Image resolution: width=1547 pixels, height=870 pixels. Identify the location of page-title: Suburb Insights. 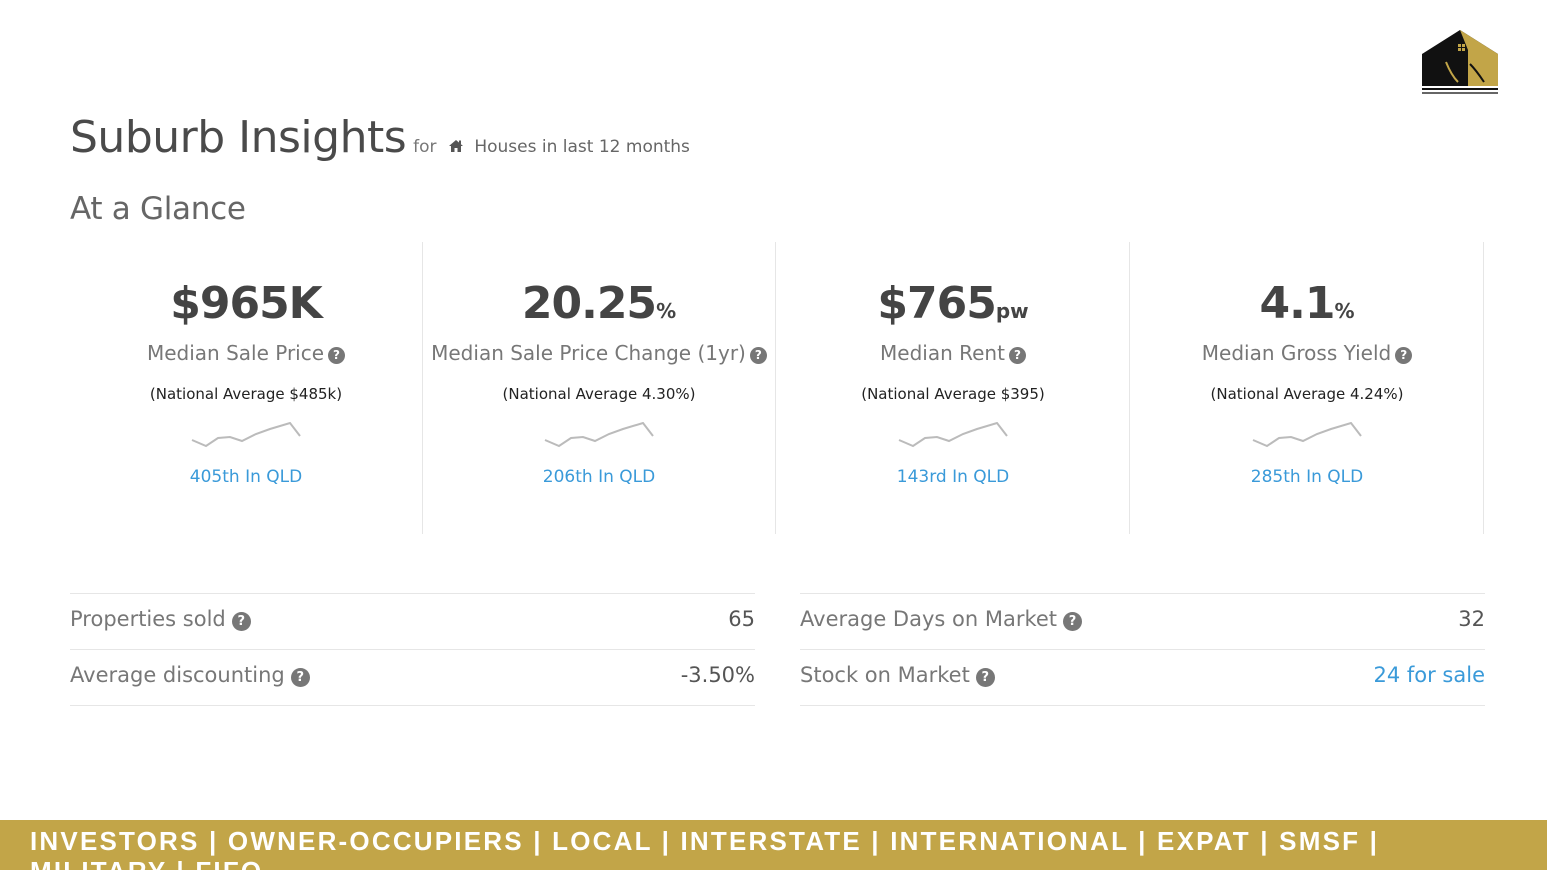
(238, 137).